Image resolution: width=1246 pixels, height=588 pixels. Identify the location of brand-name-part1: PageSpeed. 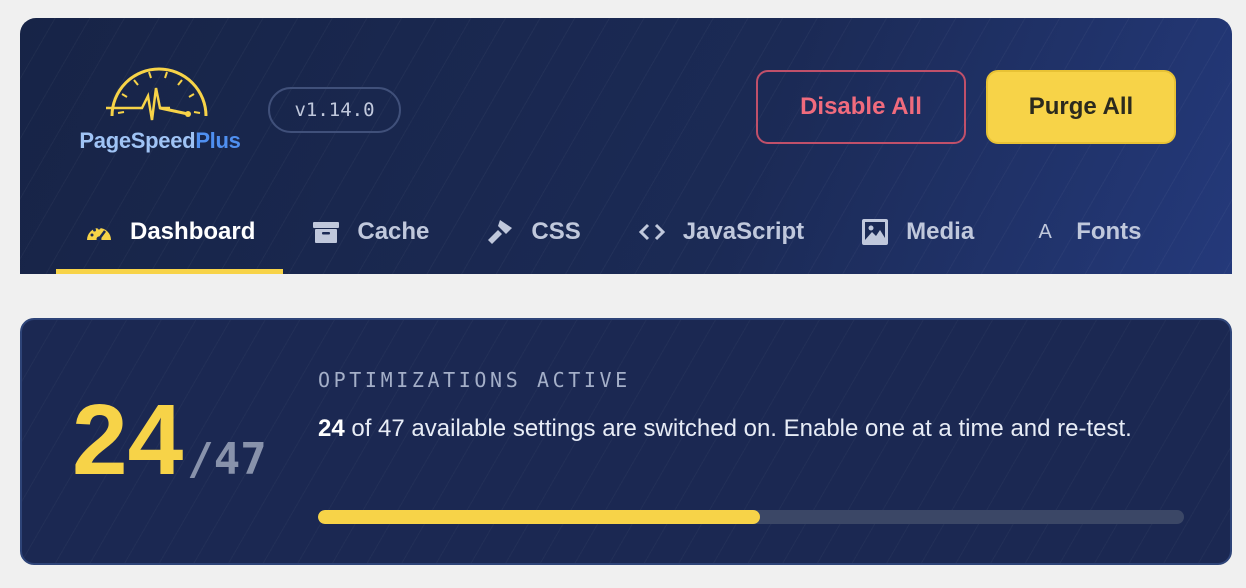
(137, 140).